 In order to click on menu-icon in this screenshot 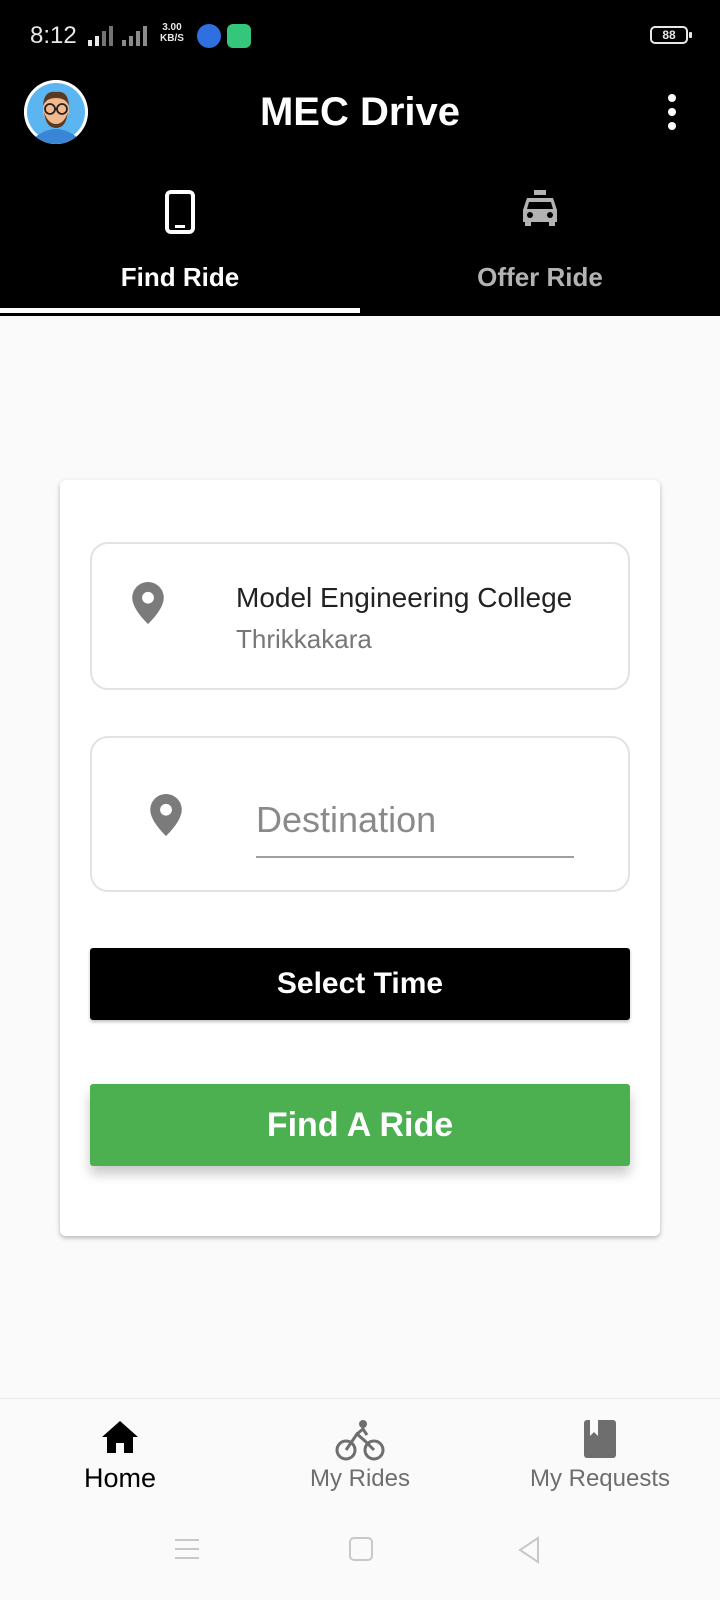, I will do `click(187, 1551)`.